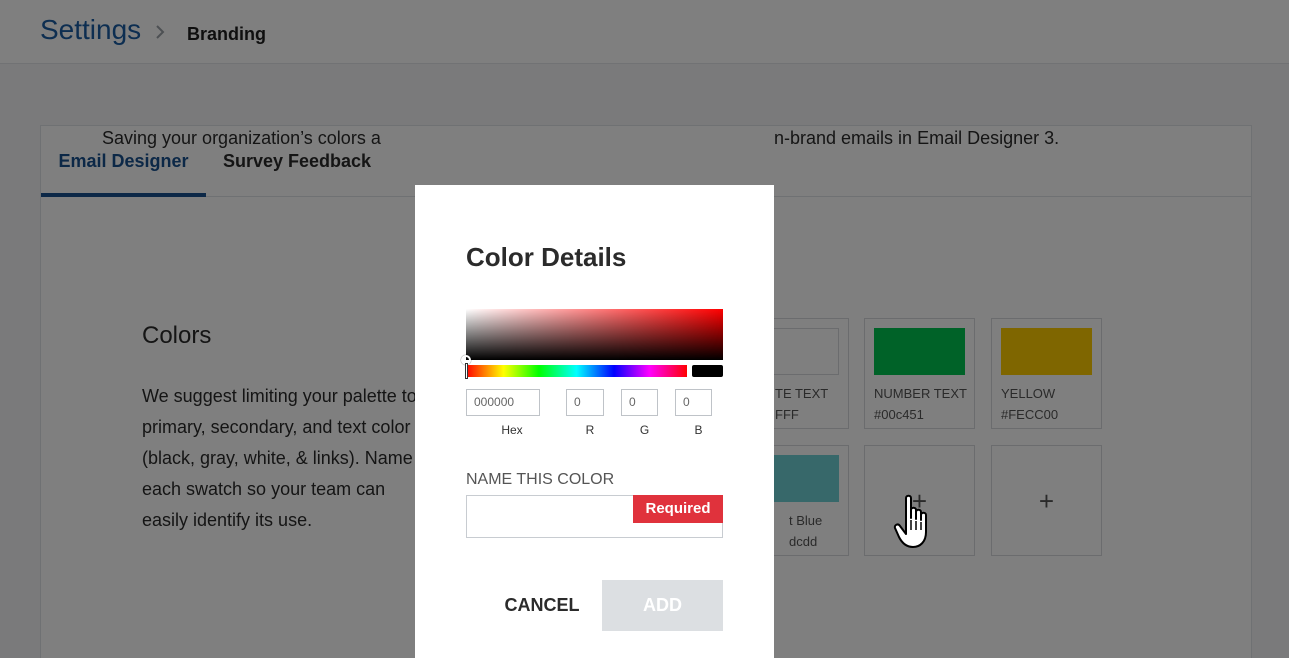  I want to click on color-preview, so click(707, 371).